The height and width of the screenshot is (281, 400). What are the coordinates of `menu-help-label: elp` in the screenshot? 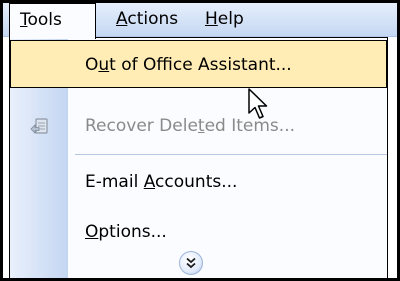 It's located at (230, 19).